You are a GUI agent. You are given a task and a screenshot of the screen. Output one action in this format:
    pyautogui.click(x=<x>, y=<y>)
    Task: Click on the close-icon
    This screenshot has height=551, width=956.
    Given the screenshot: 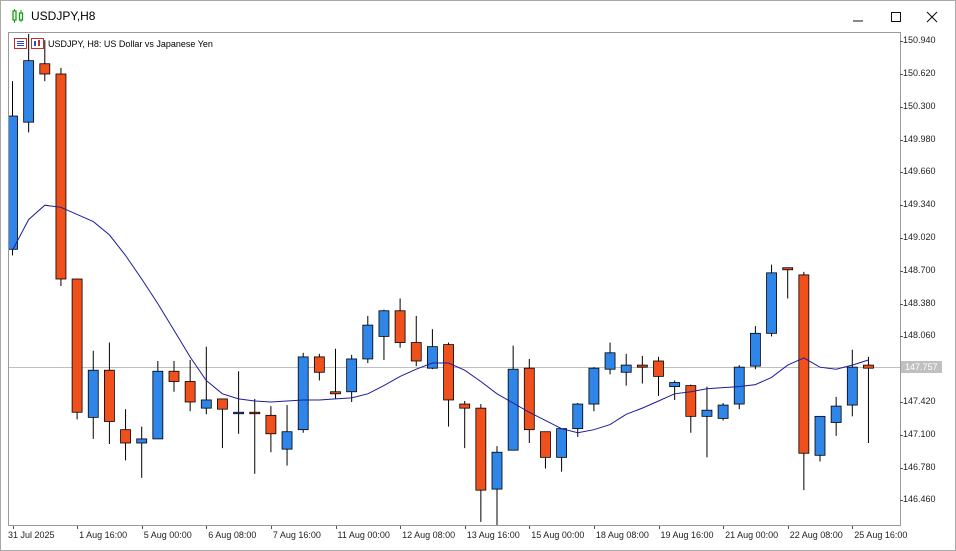 What is the action you would take?
    pyautogui.click(x=932, y=17)
    